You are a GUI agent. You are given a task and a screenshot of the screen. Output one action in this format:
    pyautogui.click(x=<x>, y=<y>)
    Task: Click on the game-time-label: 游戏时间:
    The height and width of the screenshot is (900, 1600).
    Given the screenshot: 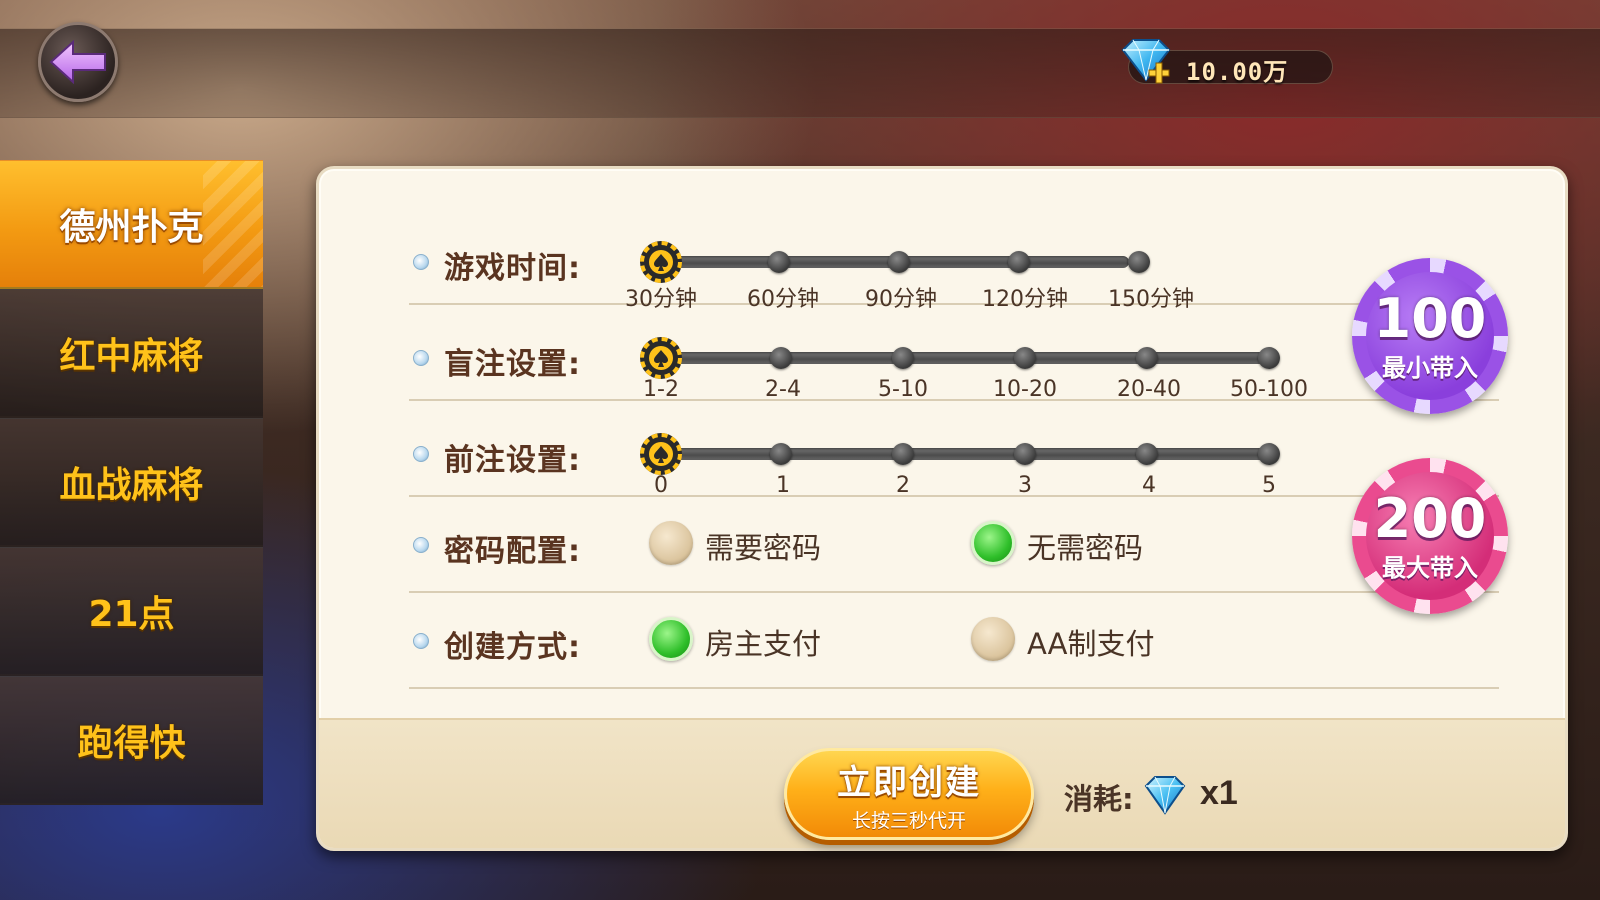 What is the action you would take?
    pyautogui.click(x=512, y=268)
    